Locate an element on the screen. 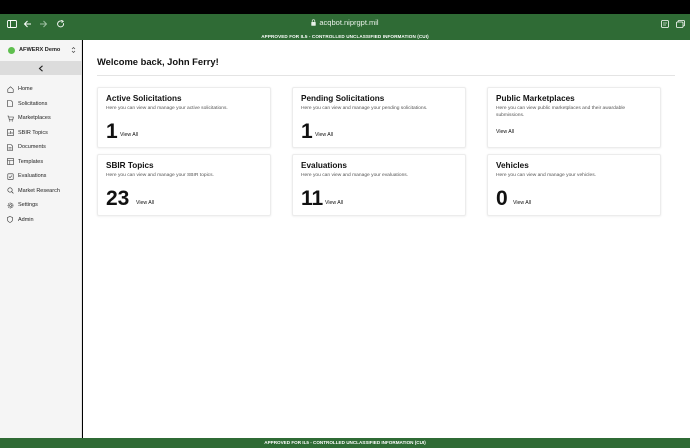 The height and width of the screenshot is (448, 690). sidebar-item-label: Settings is located at coordinates (28, 205).